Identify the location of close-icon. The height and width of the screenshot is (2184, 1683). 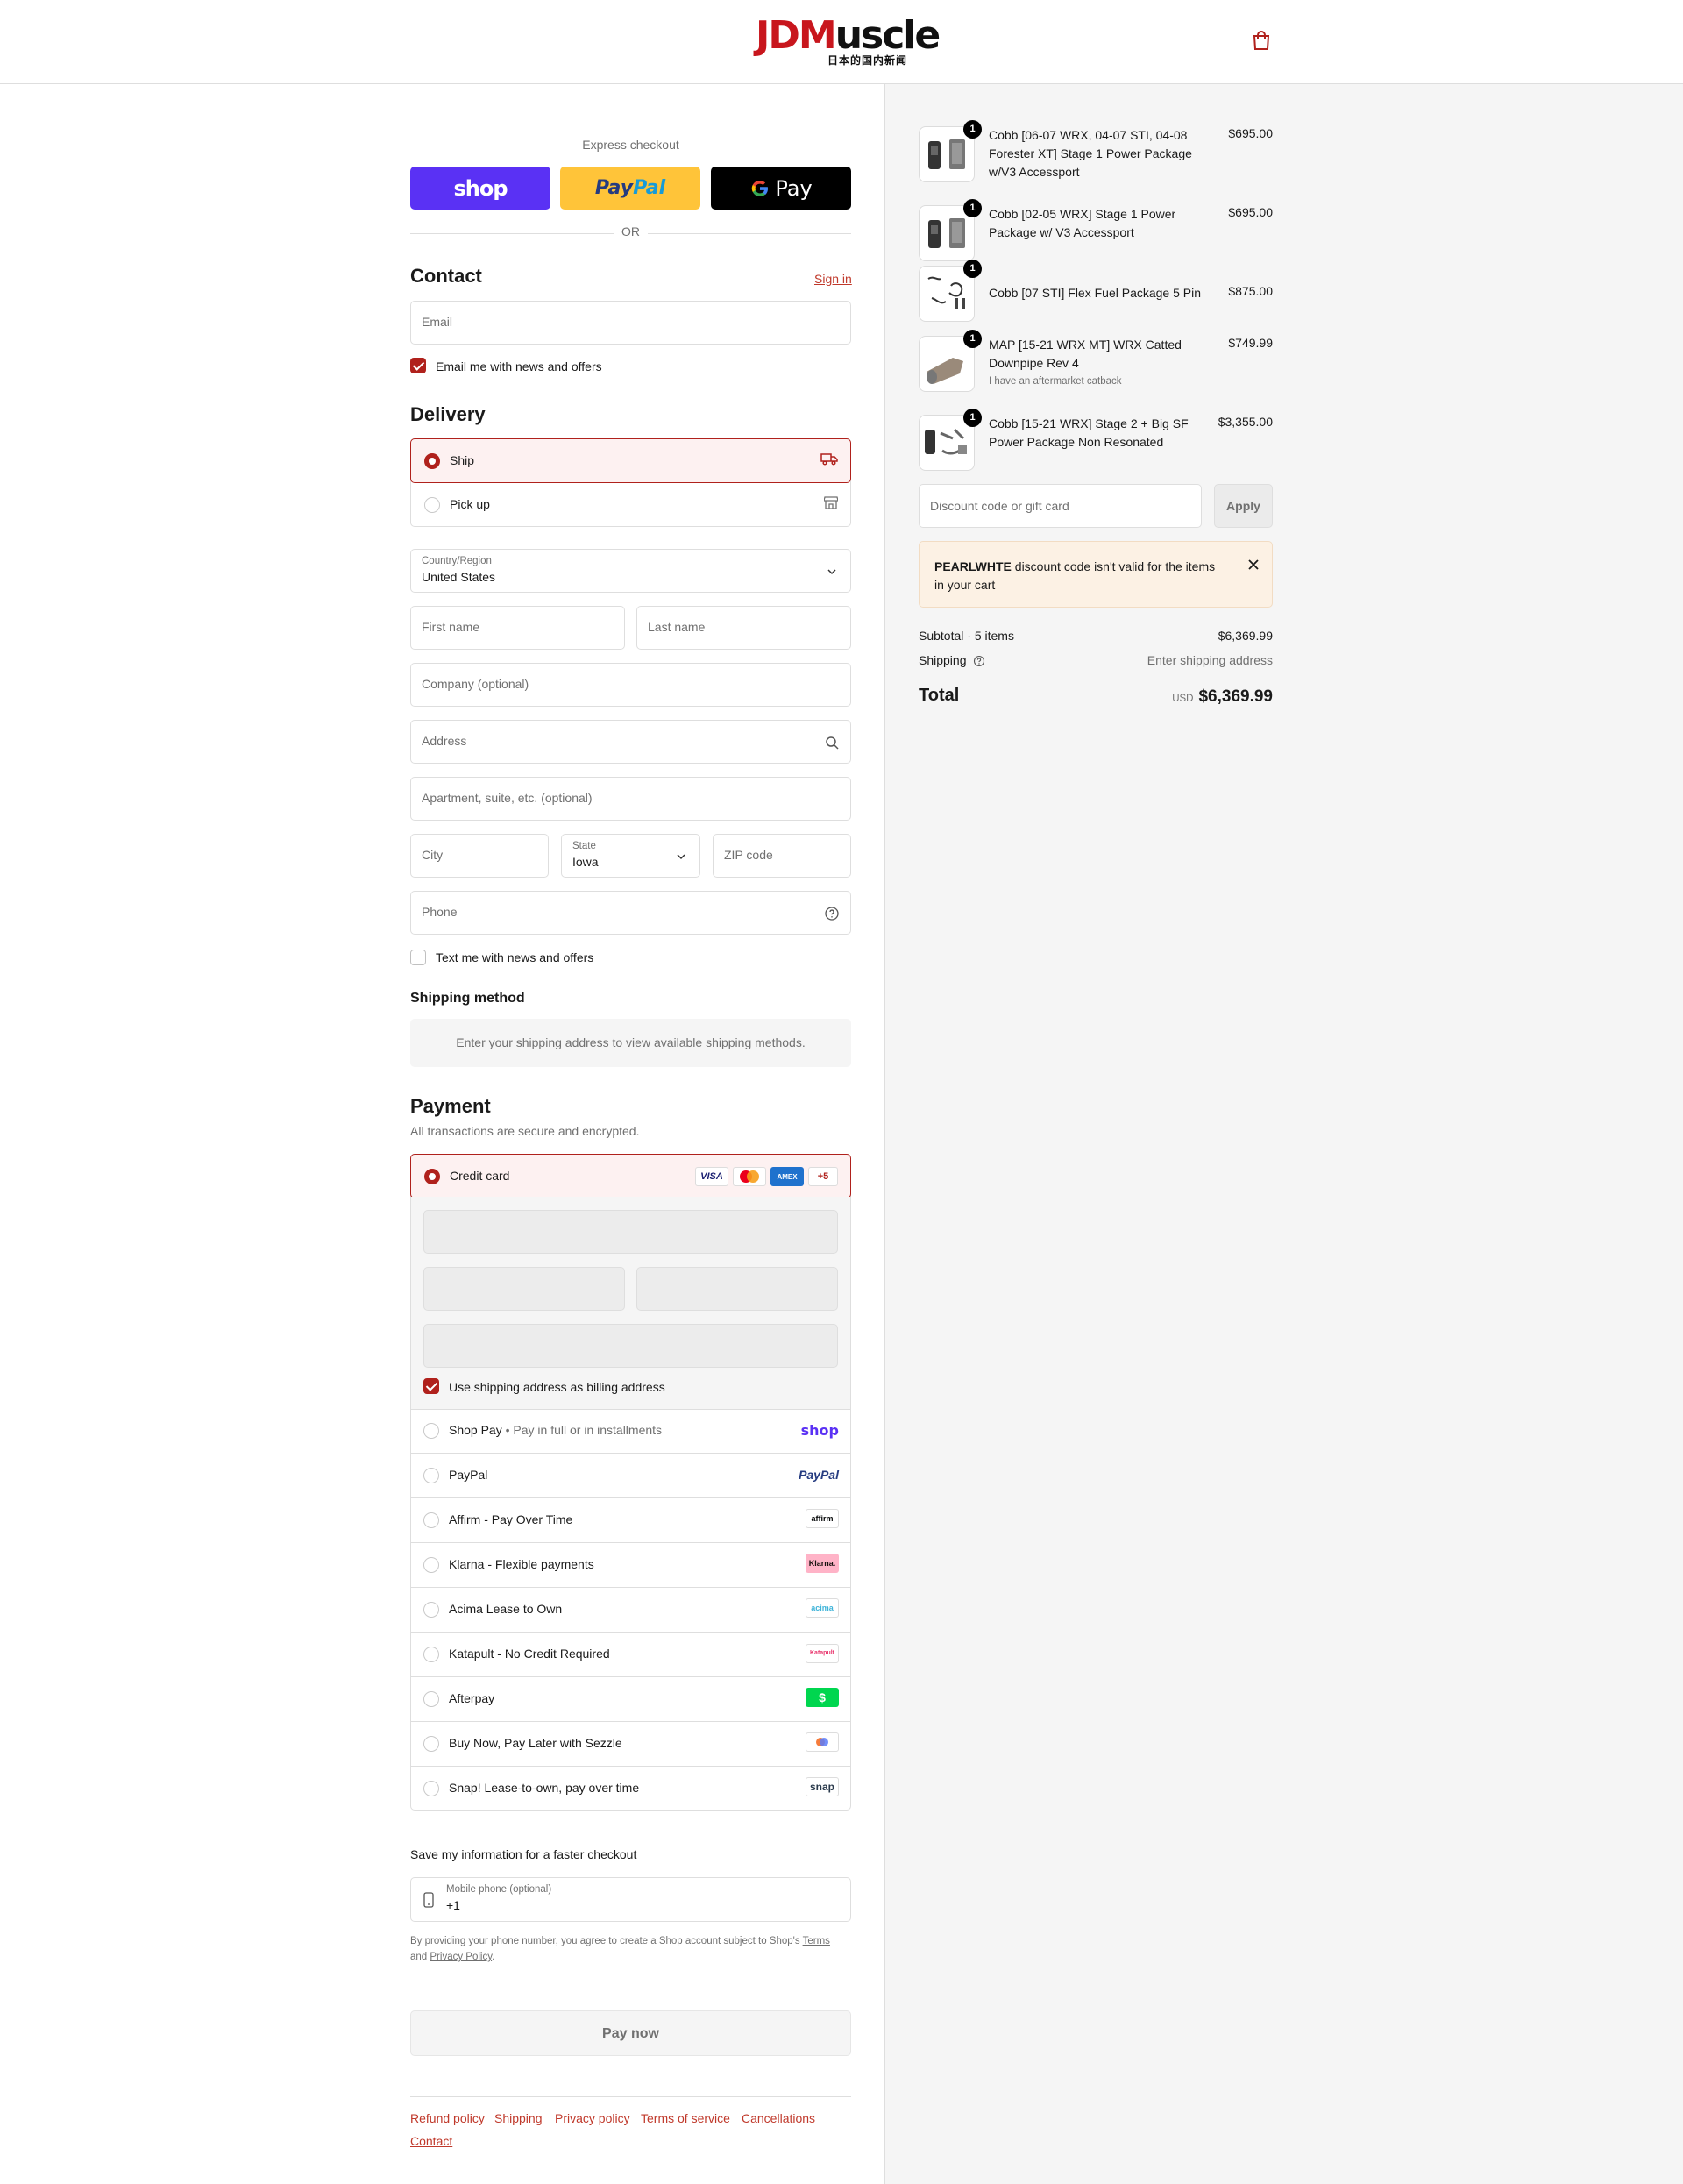
(1253, 566).